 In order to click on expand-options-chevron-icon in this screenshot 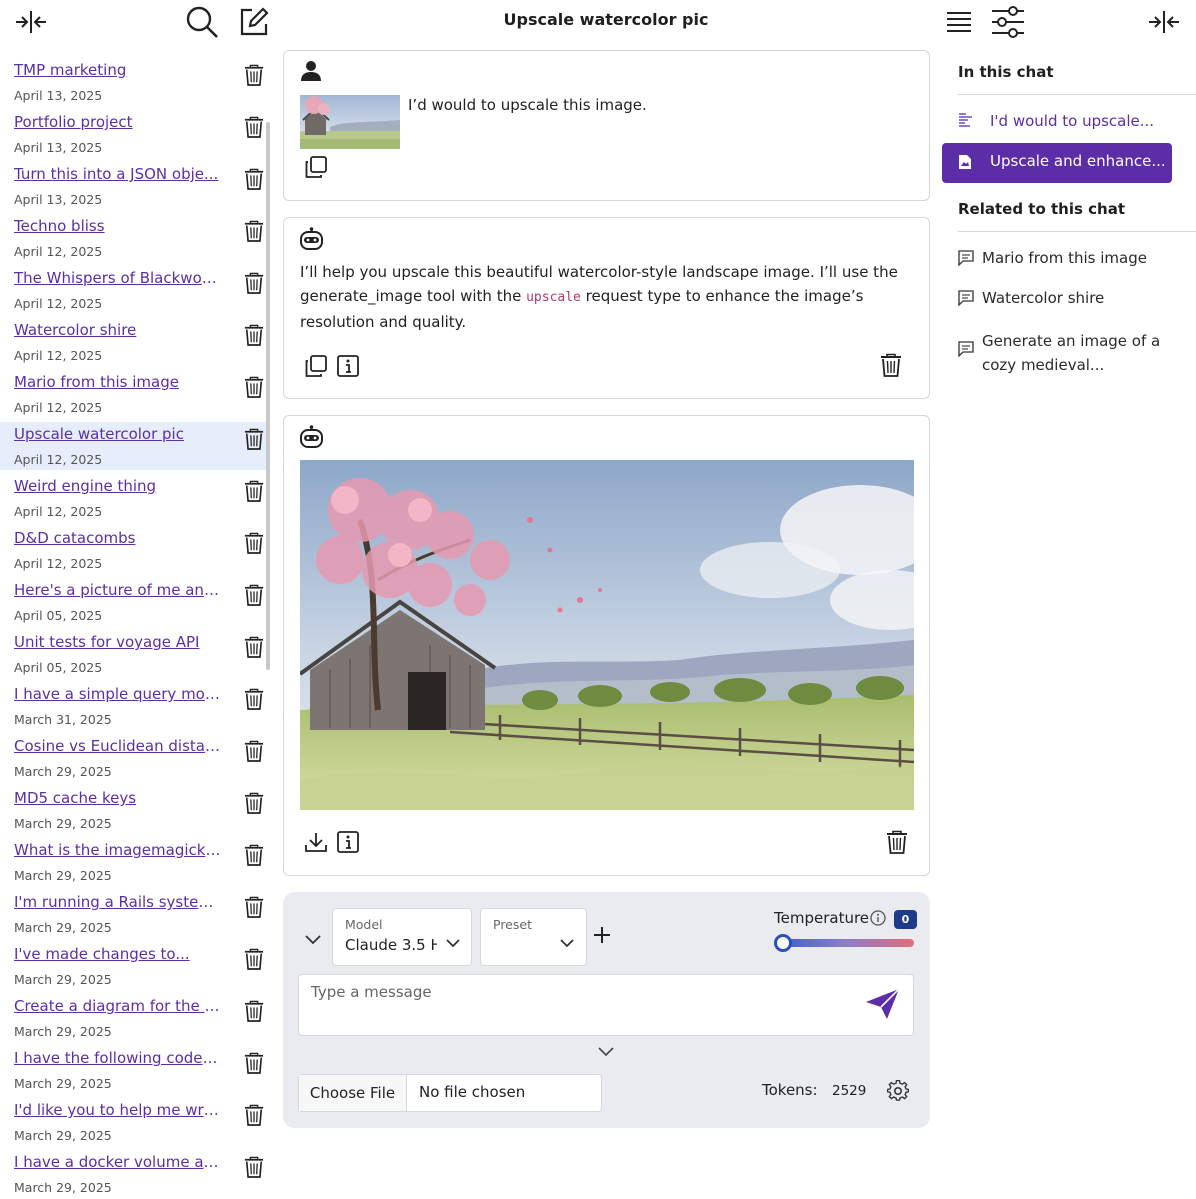, I will do `click(313, 939)`.